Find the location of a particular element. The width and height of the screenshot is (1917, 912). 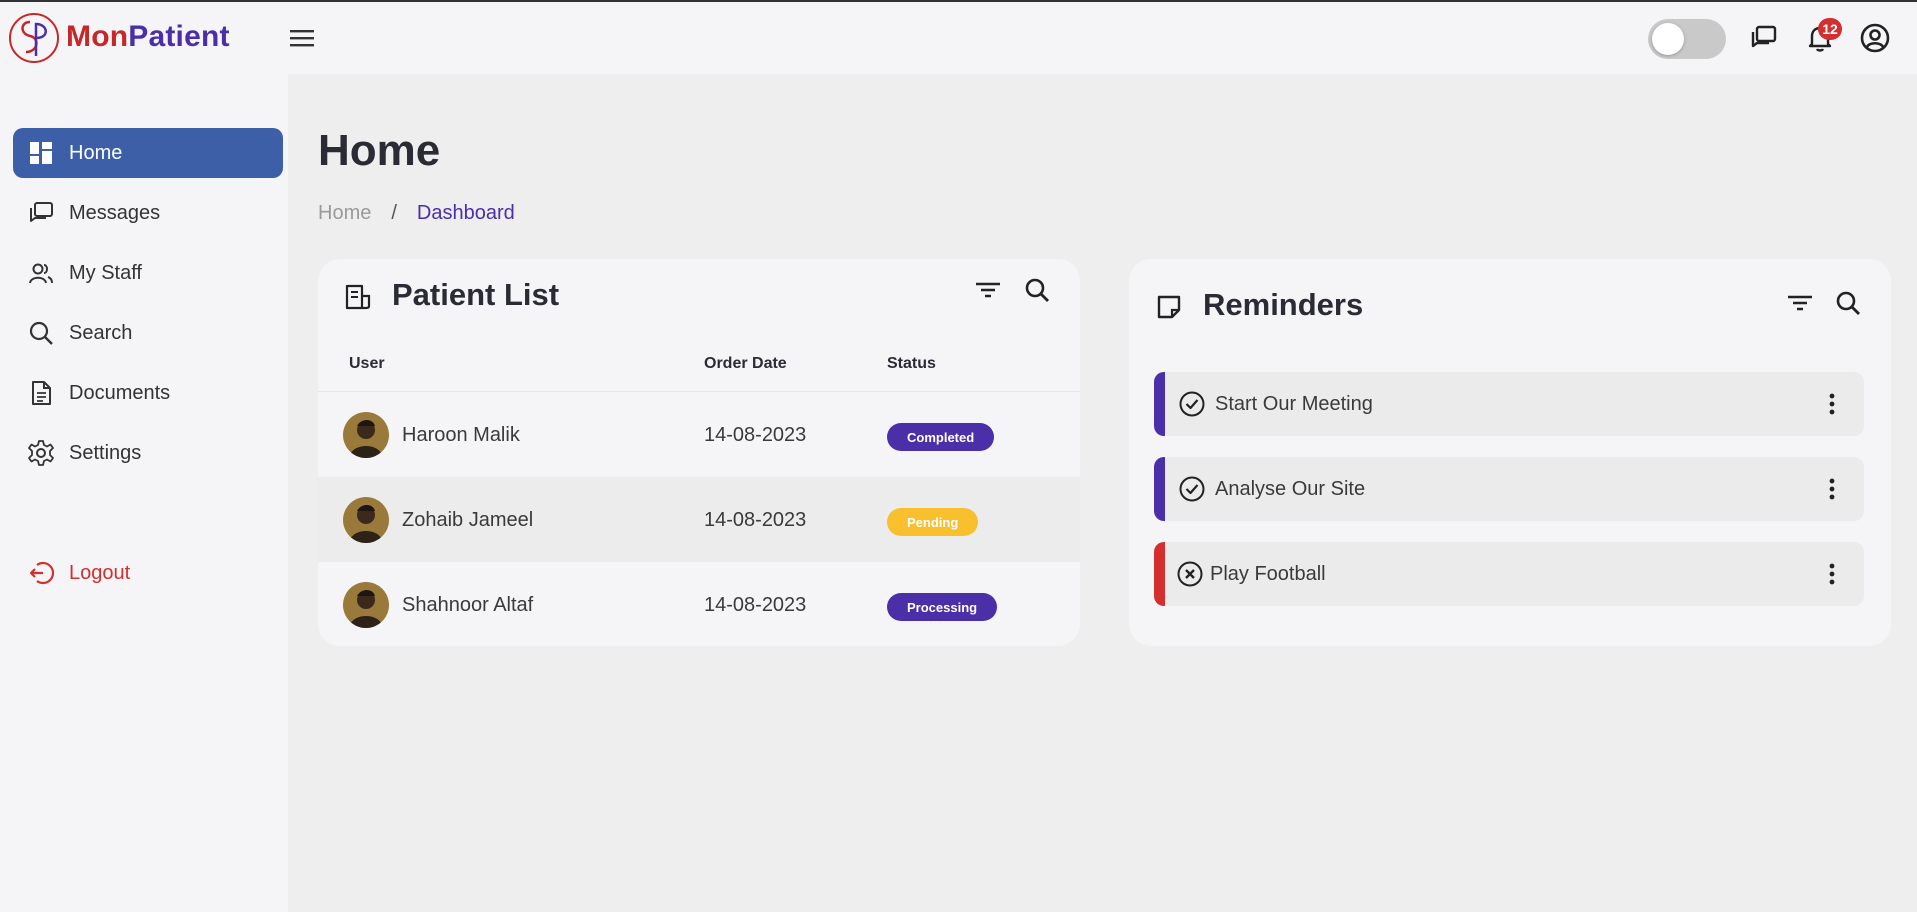

breadcrumb-current: Dashboard is located at coordinates (466, 213).